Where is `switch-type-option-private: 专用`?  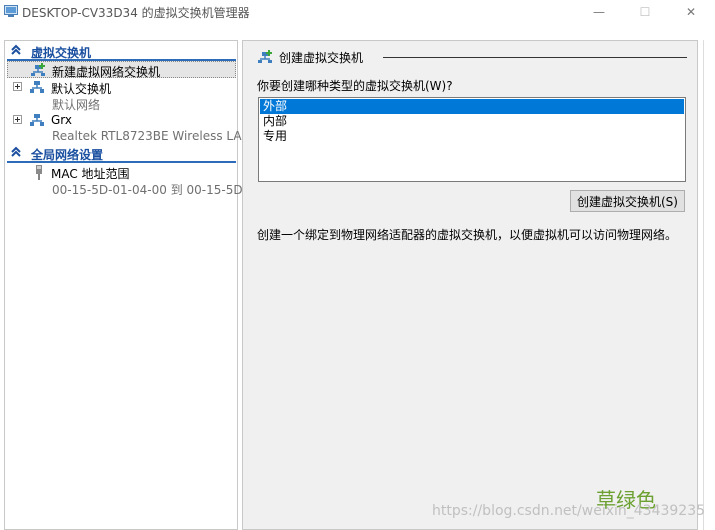
switch-type-option-private: 专用 is located at coordinates (472, 136).